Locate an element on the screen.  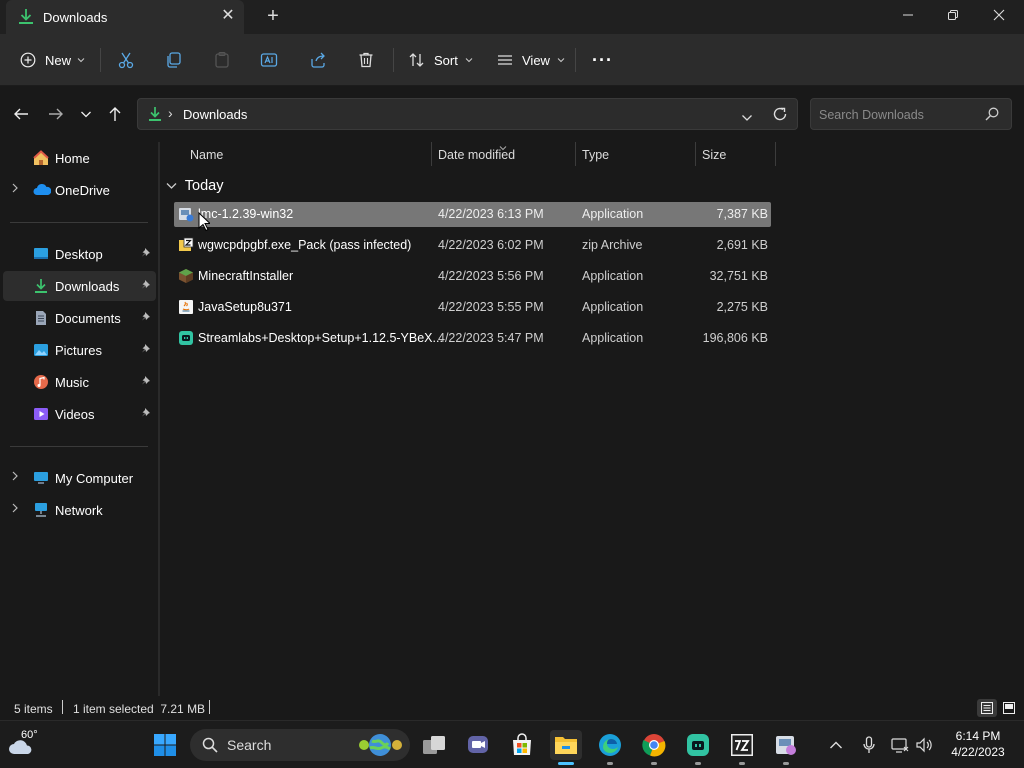
restore-button is located at coordinates (953, 15).